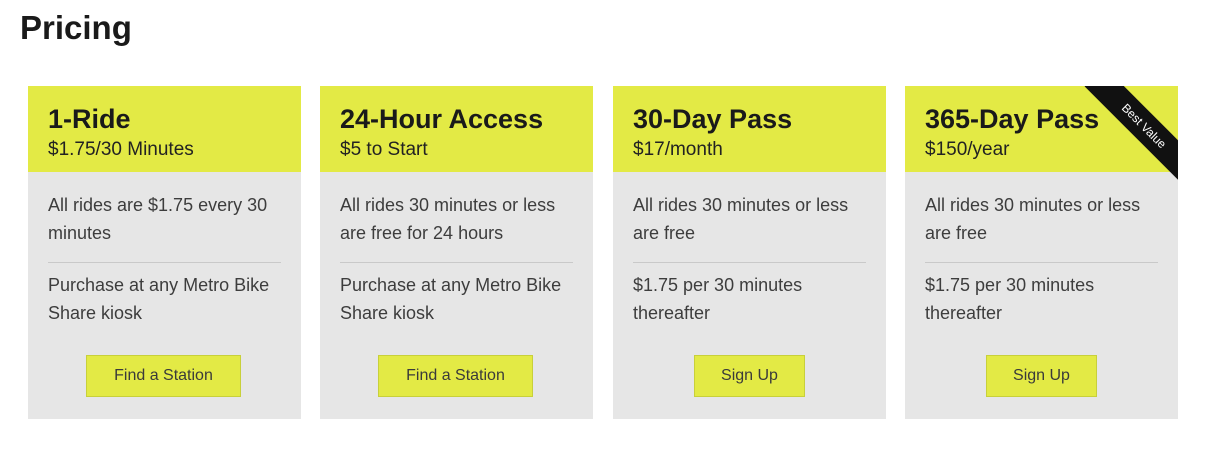 The height and width of the screenshot is (453, 1209). I want to click on plan-header: 24-Hour Access $5 to Start, so click(456, 129).